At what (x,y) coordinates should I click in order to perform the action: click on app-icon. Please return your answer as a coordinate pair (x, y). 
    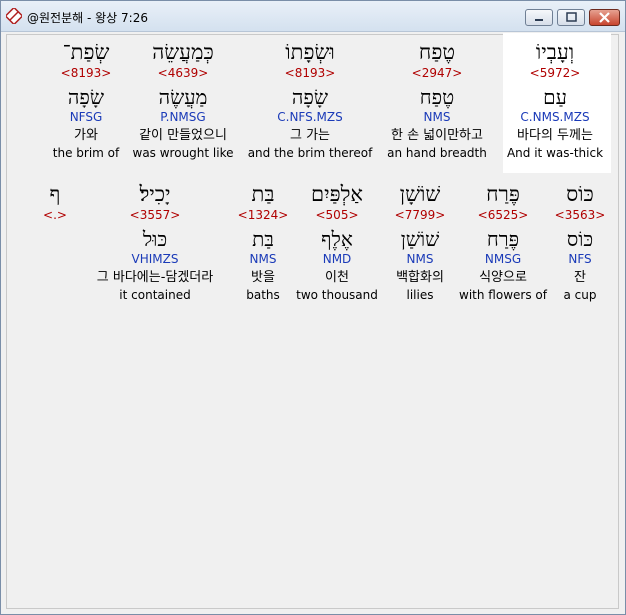
    Looking at the image, I should click on (14, 16).